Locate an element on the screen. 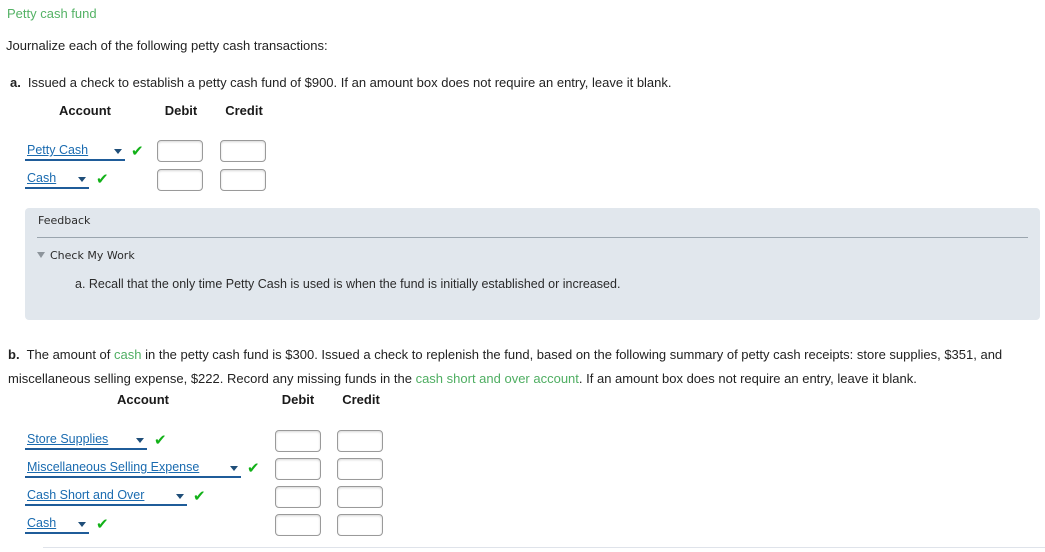 Image resolution: width=1045 pixels, height=552 pixels. page-bottom-divider is located at coordinates (544, 547).